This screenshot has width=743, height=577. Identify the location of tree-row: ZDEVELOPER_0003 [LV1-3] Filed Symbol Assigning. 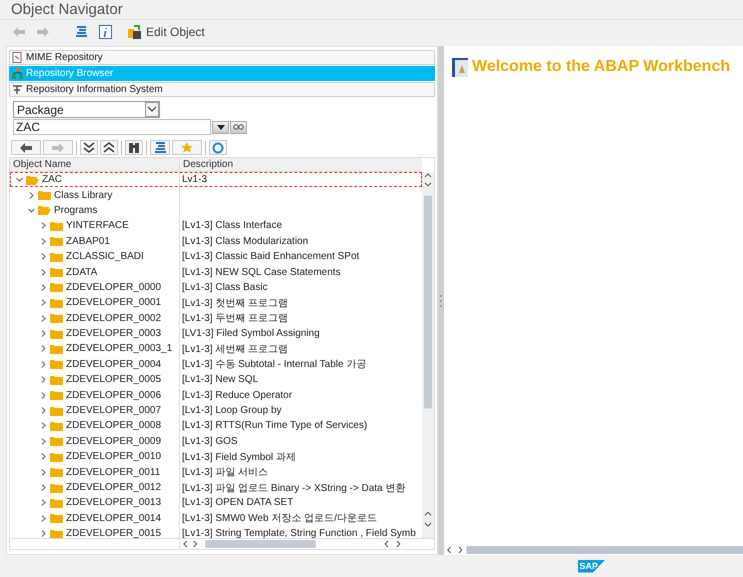
(216, 334).